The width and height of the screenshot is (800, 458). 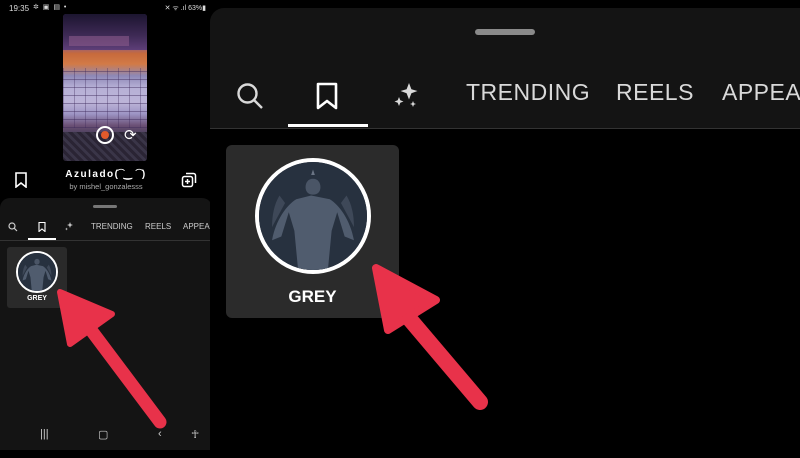 I want to click on status-right-icons: ✕ ᯤ .ıl 63%▮, so click(x=185, y=8).